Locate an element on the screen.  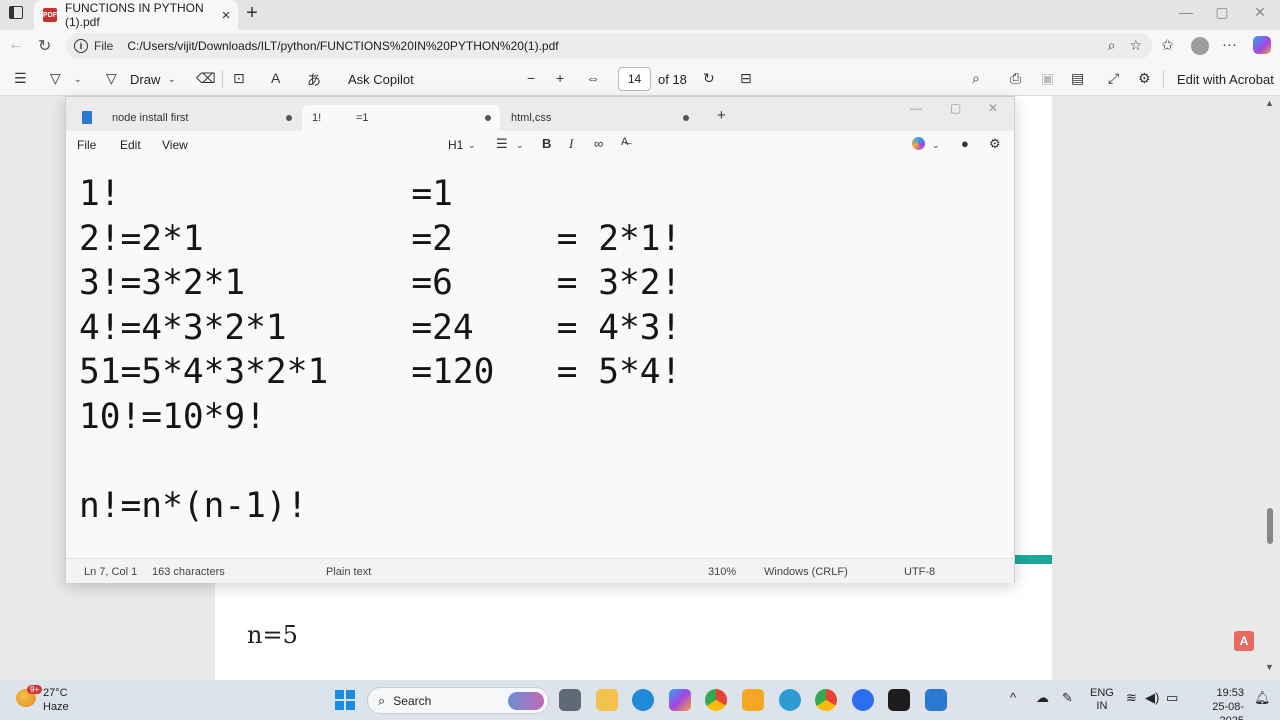
clock: 19:53 25-08-2025 is located at coordinates (1222, 703).